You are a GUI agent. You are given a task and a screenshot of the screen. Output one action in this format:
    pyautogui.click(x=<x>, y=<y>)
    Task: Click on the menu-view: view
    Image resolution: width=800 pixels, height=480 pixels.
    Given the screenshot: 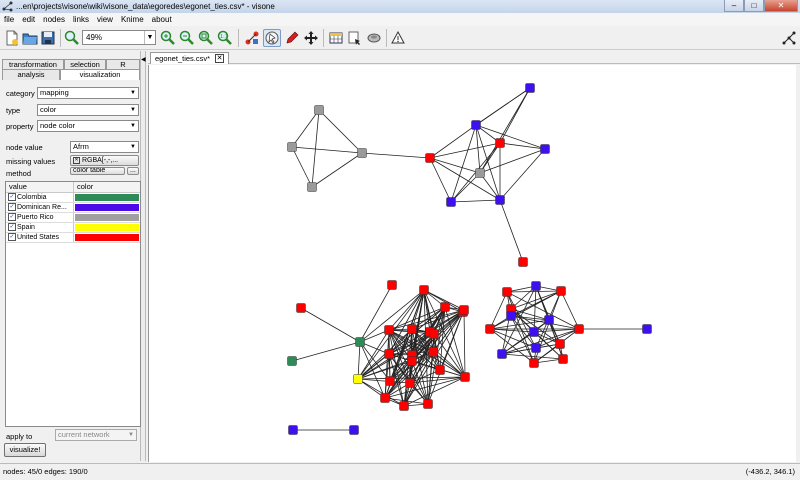 What is the action you would take?
    pyautogui.click(x=105, y=19)
    